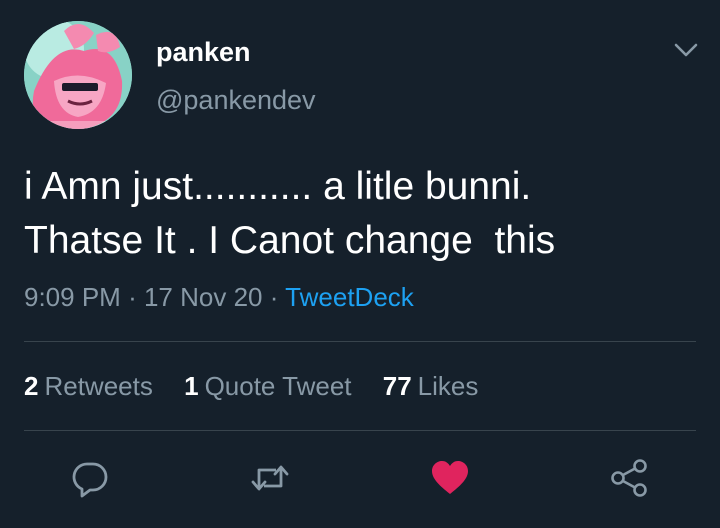 This screenshot has width=720, height=528. I want to click on retweets-count: 2, so click(31, 386).